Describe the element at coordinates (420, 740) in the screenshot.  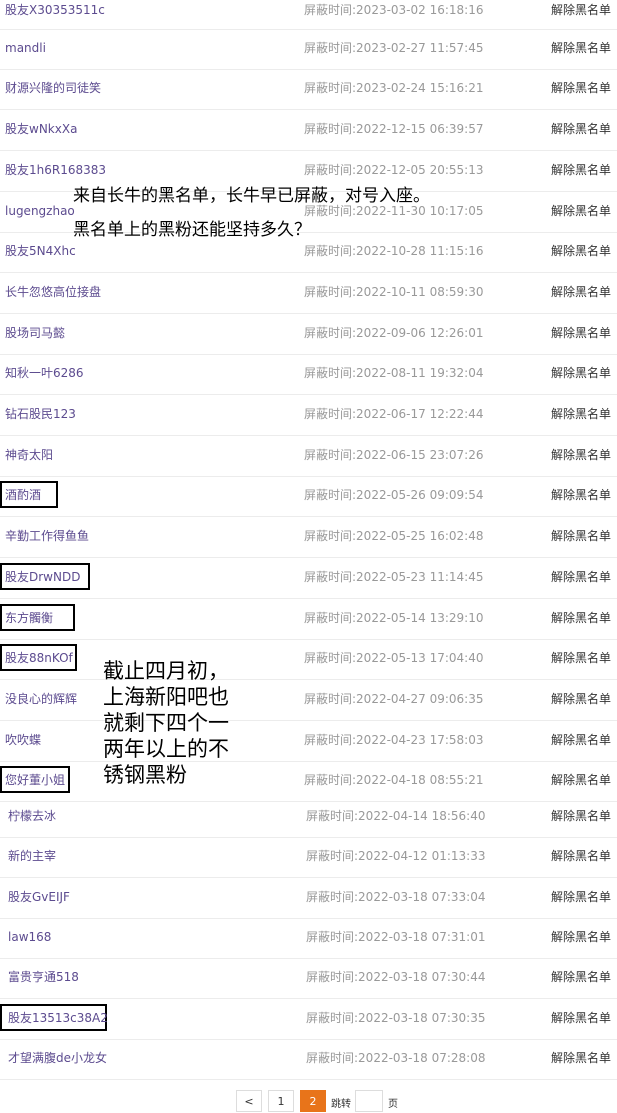
I see `block-time-value: 2022-04-23 17:58:03` at that location.